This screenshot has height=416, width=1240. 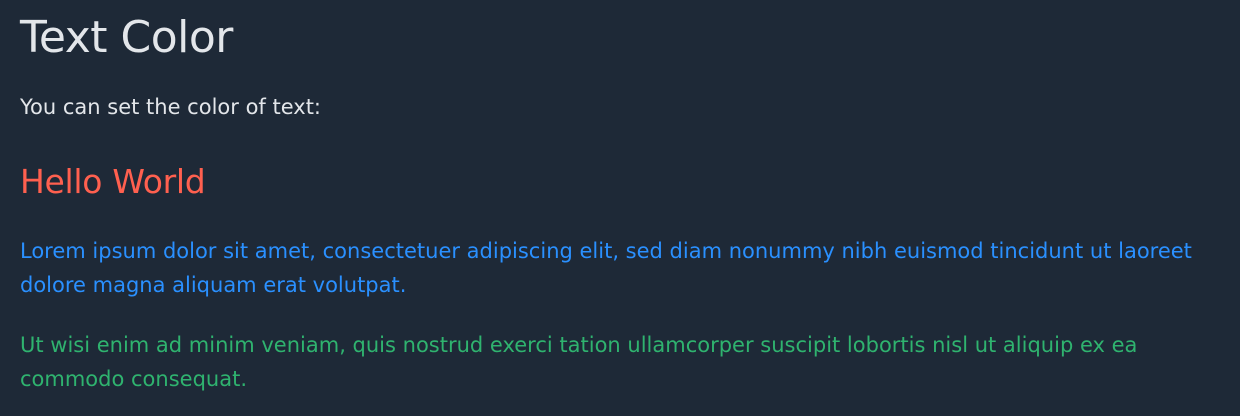 What do you see at coordinates (113, 181) in the screenshot?
I see `hello-world-text: Hello World` at bounding box center [113, 181].